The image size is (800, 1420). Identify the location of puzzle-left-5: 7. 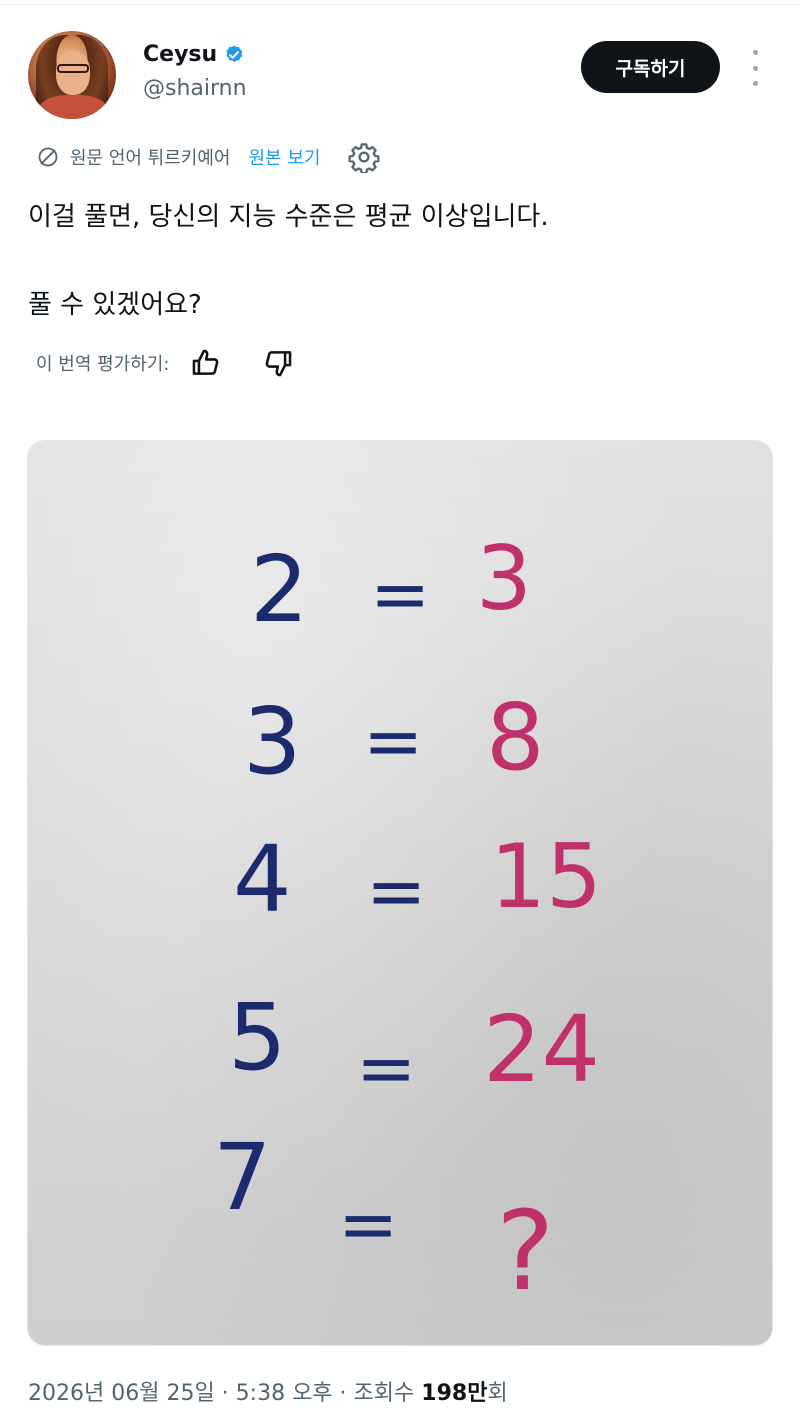
(242, 1177).